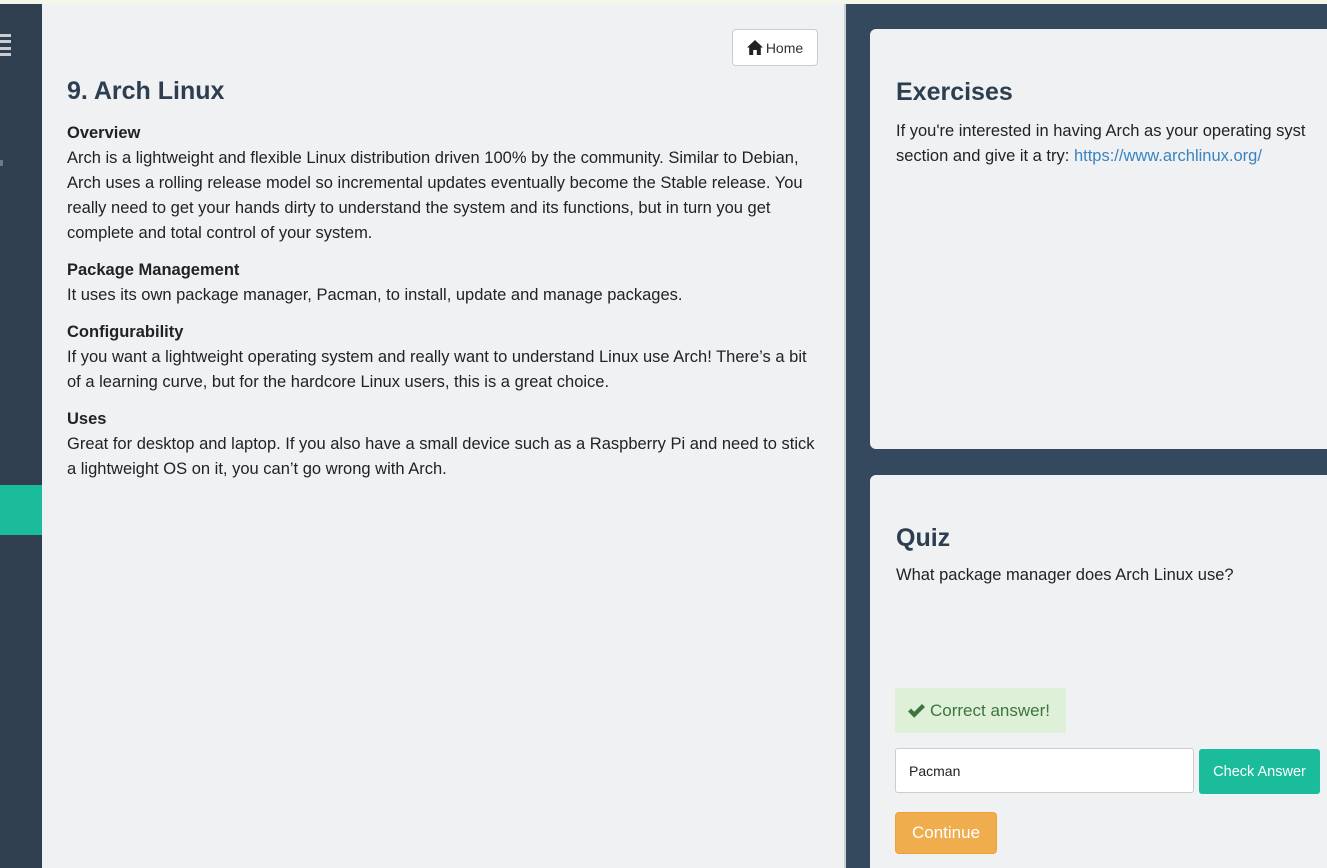  Describe the element at coordinates (946, 833) in the screenshot. I see `continue-button: Continue` at that location.